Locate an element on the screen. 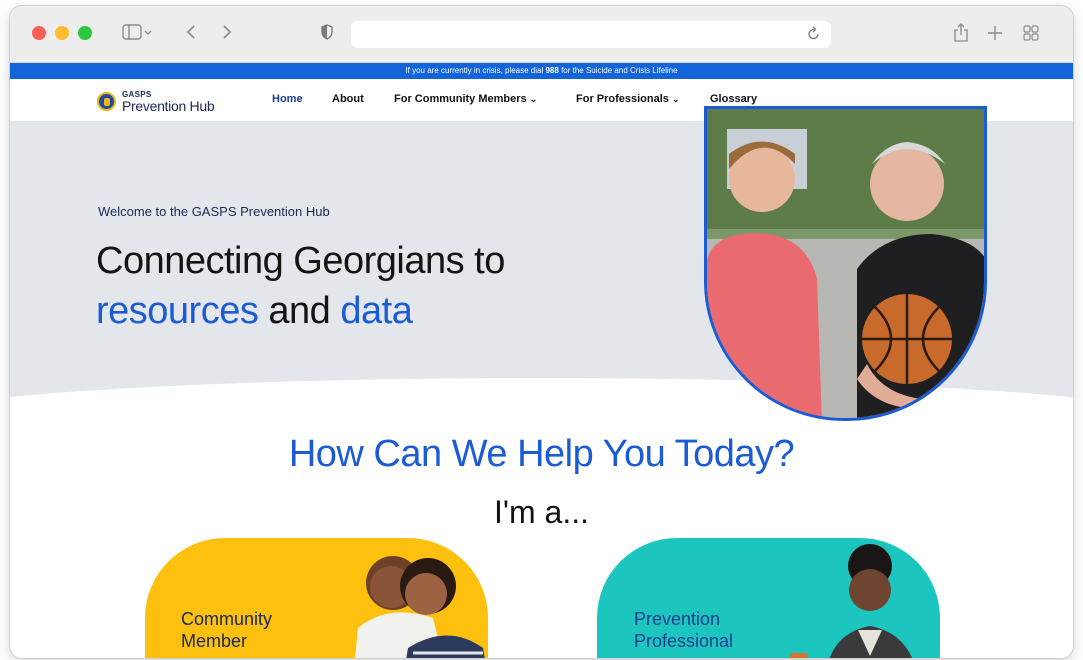 The height and width of the screenshot is (660, 1083). nav-community-members-label: For Community Members is located at coordinates (460, 99).